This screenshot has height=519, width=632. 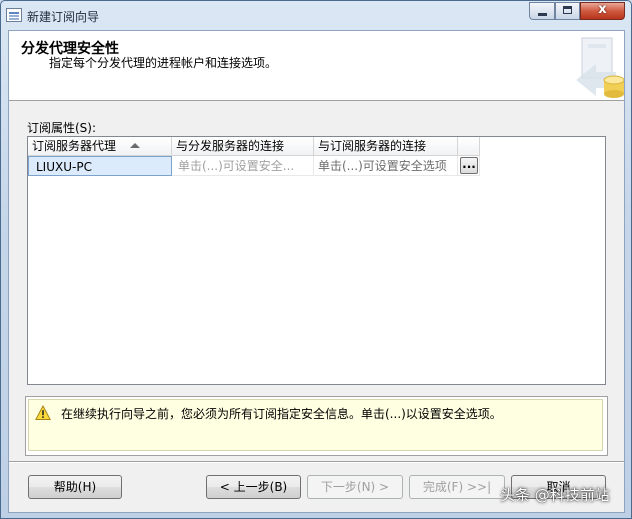 What do you see at coordinates (43, 412) in the screenshot?
I see `warning-icon` at bounding box center [43, 412].